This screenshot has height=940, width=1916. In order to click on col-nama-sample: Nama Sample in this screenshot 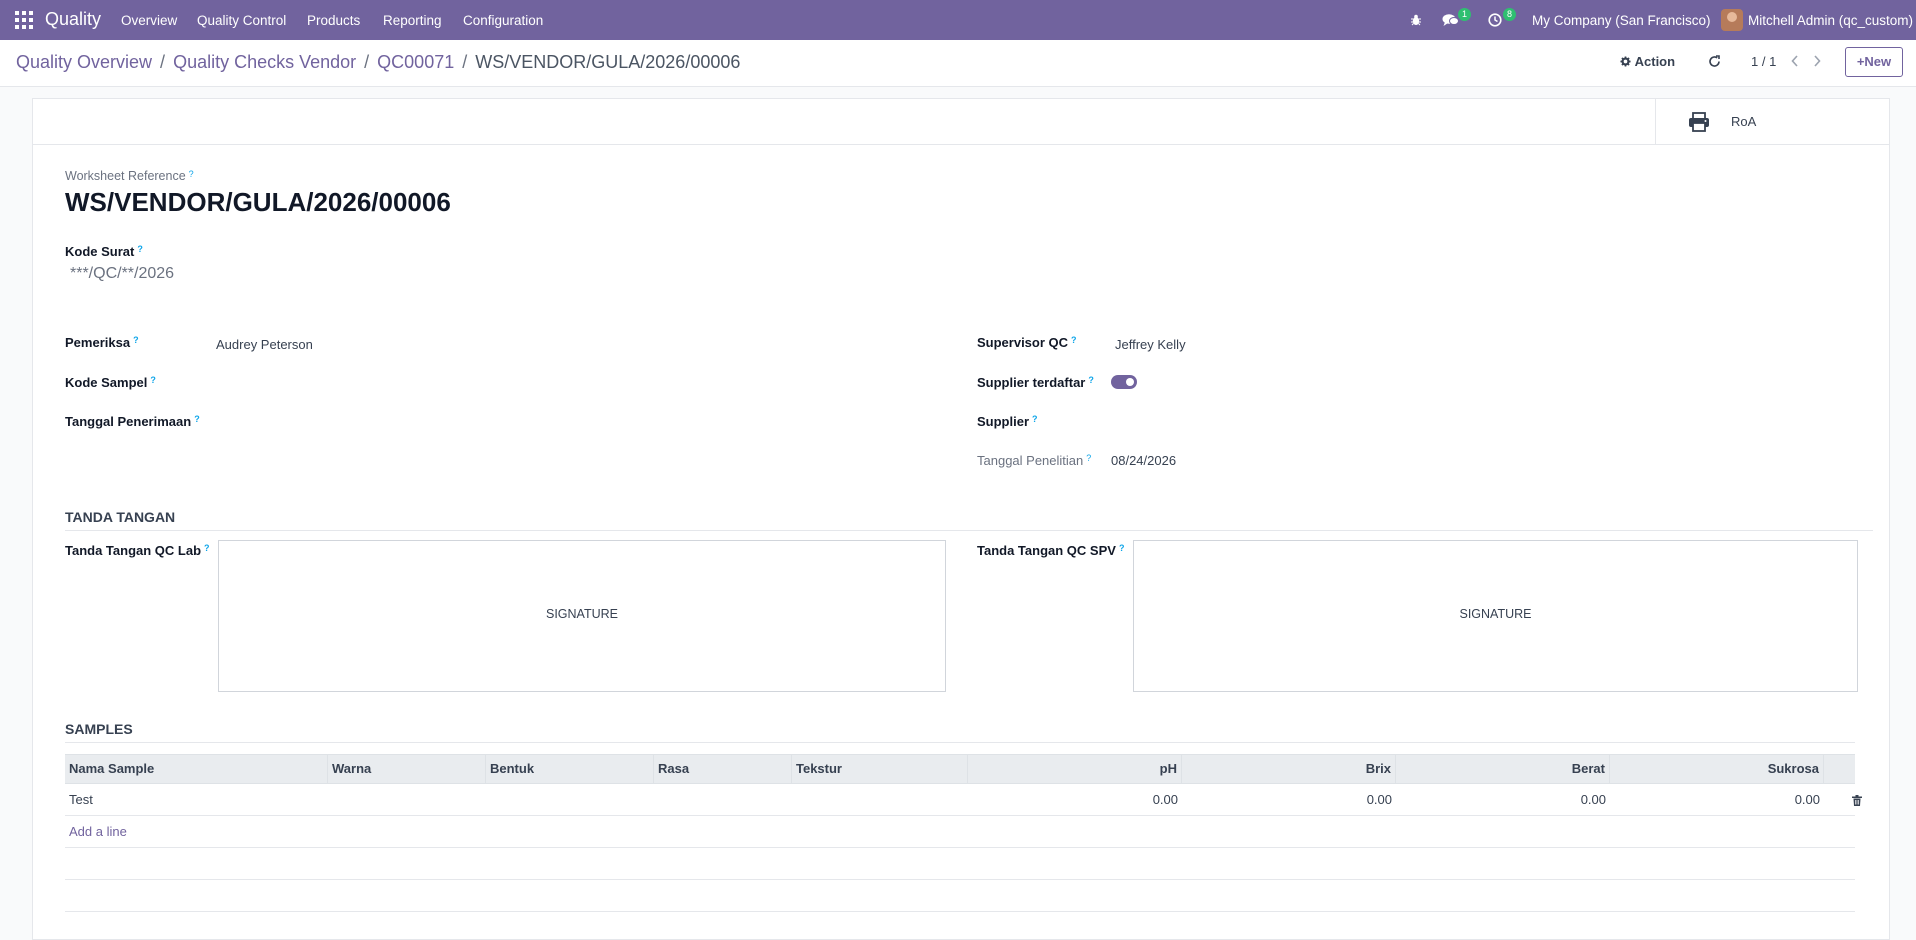, I will do `click(196, 769)`.